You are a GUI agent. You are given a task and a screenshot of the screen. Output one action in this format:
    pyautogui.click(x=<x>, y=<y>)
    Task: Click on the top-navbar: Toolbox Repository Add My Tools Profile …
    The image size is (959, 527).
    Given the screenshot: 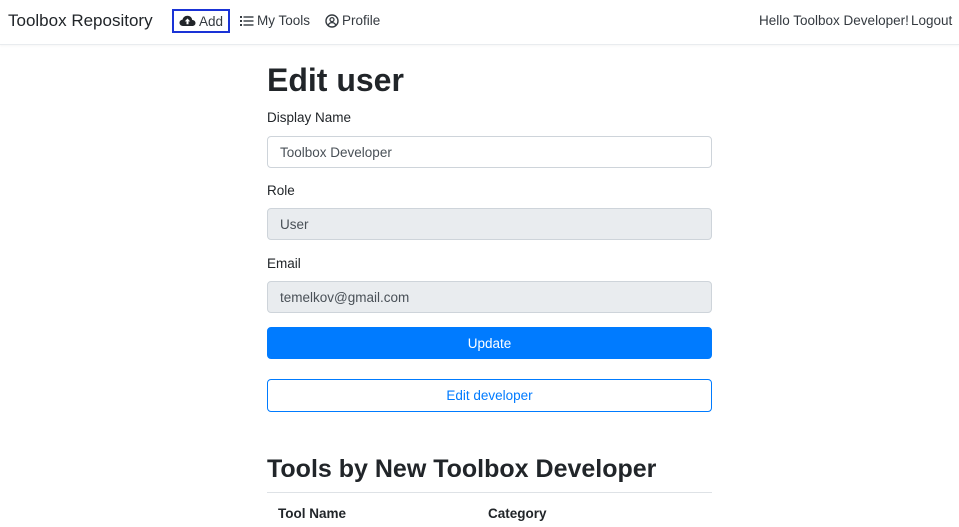 What is the action you would take?
    pyautogui.click(x=479, y=22)
    